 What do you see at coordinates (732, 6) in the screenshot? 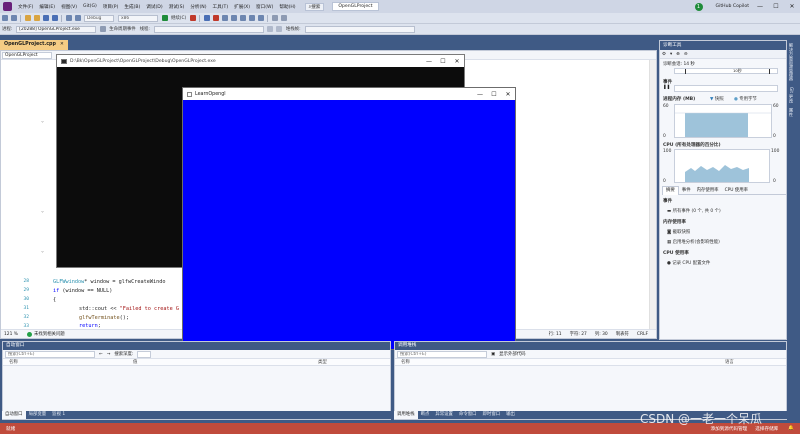
I see `github-copilot-button: GitHub Copilot` at bounding box center [732, 6].